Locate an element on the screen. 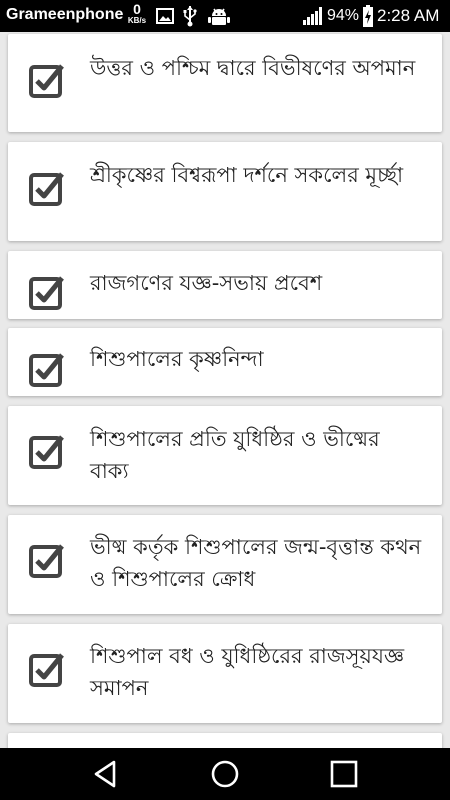 The image size is (450, 800). android-debug-icon is located at coordinates (219, 16).